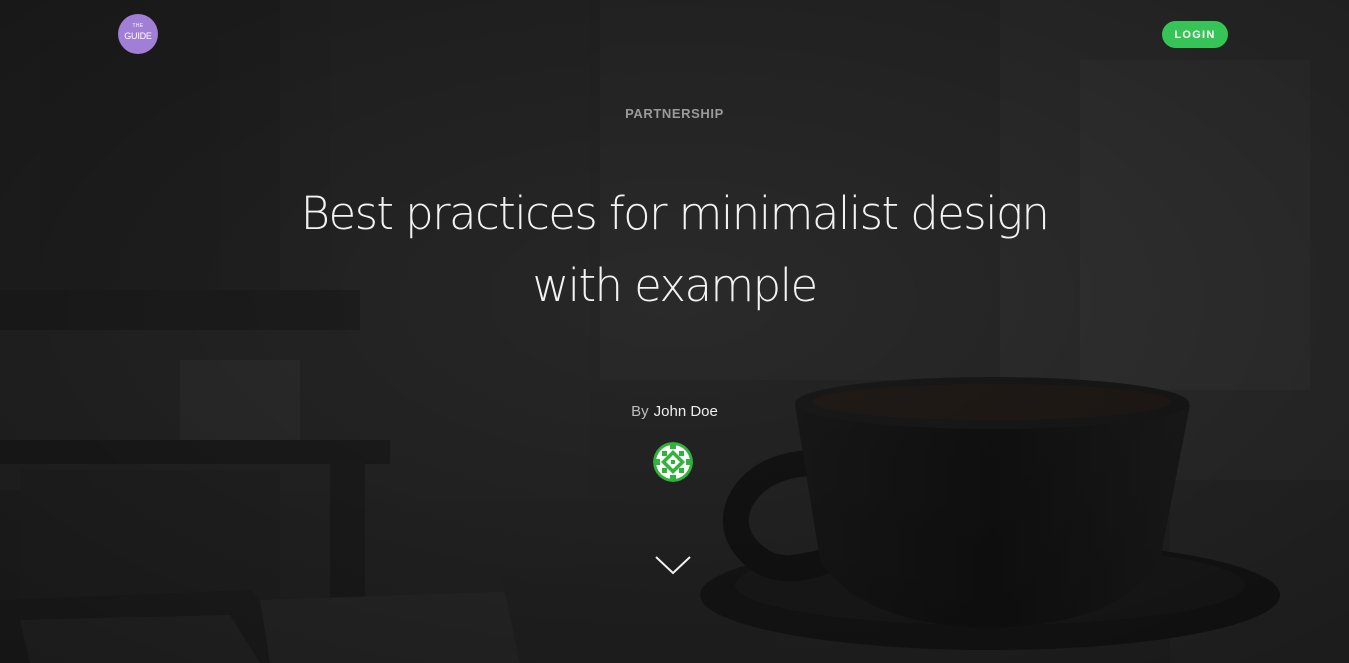  Describe the element at coordinates (673, 565) in the screenshot. I see `chevron-down-icon` at that location.